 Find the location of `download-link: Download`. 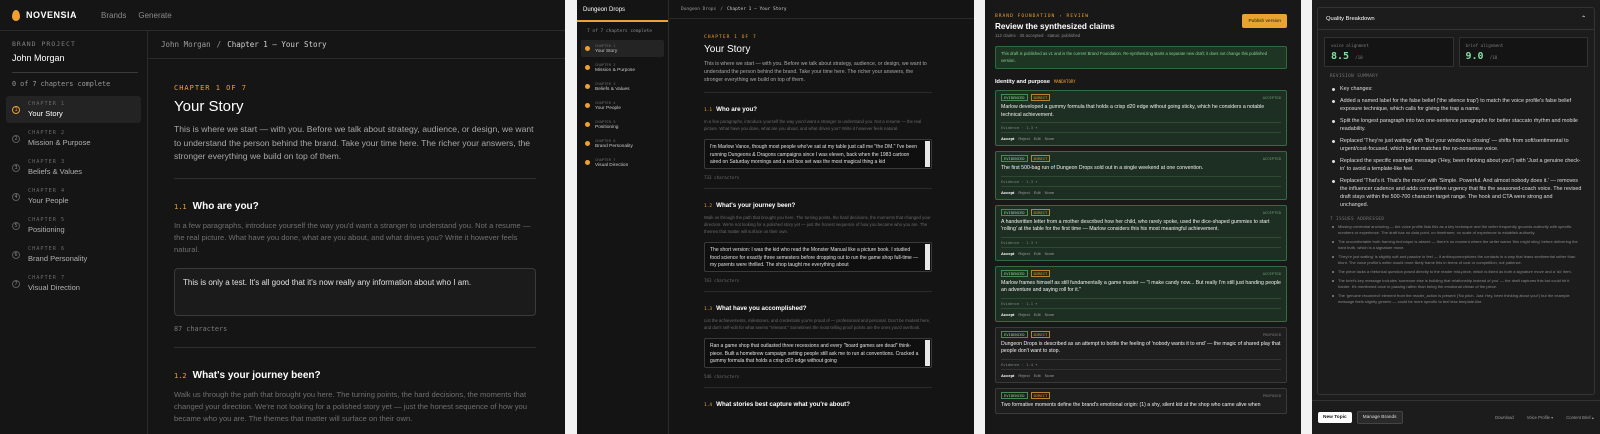

download-link: Download is located at coordinates (1504, 417).